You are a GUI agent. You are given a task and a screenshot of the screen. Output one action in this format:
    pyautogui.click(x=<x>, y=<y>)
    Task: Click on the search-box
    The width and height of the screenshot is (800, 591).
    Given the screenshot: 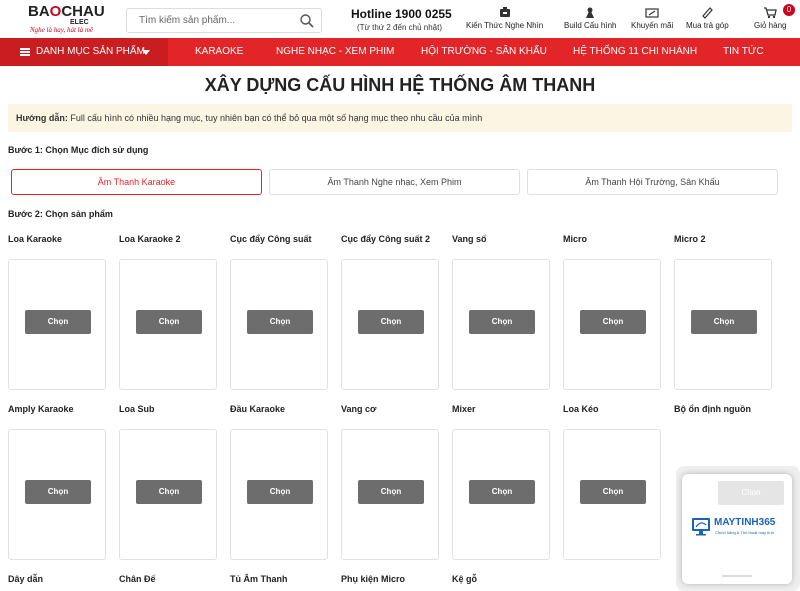 What is the action you would take?
    pyautogui.click(x=224, y=20)
    